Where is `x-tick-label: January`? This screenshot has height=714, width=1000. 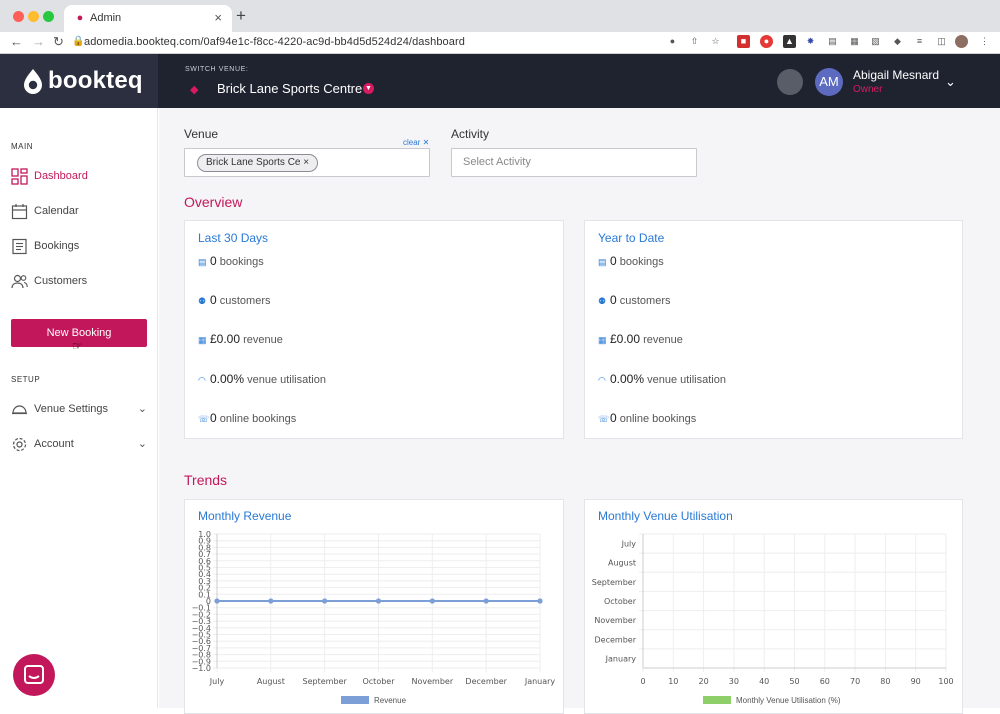 x-tick-label: January is located at coordinates (540, 681).